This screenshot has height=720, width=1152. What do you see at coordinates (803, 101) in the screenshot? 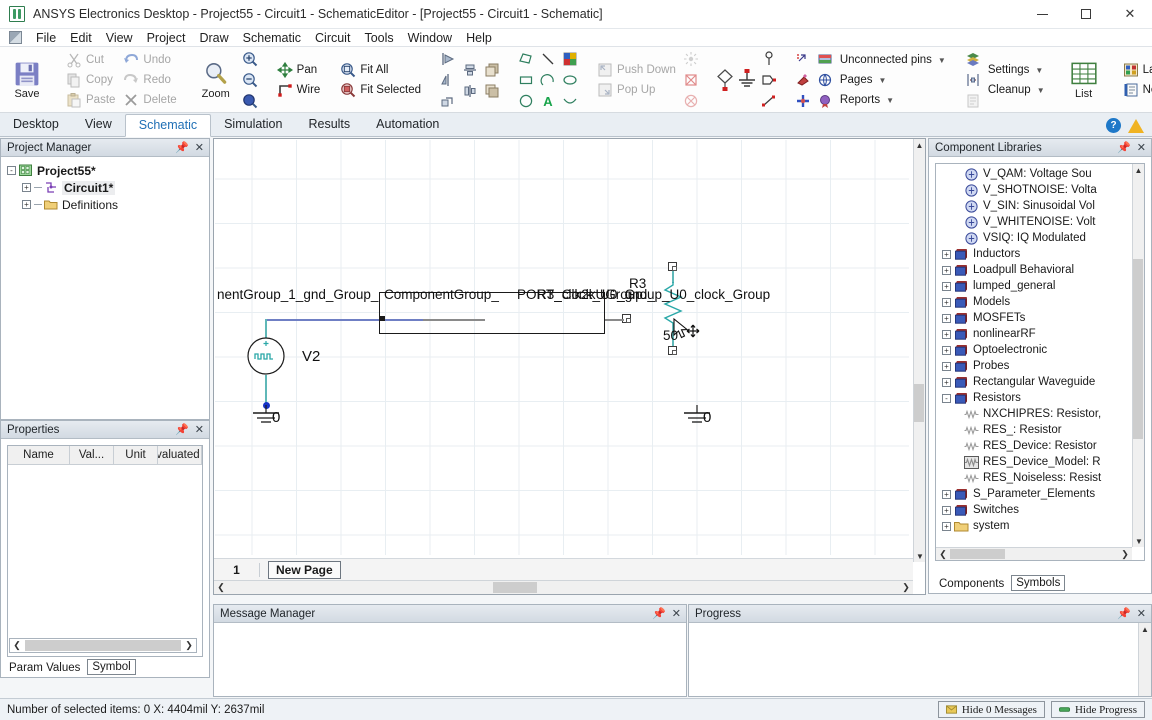
I see `cross-probe-button` at bounding box center [803, 101].